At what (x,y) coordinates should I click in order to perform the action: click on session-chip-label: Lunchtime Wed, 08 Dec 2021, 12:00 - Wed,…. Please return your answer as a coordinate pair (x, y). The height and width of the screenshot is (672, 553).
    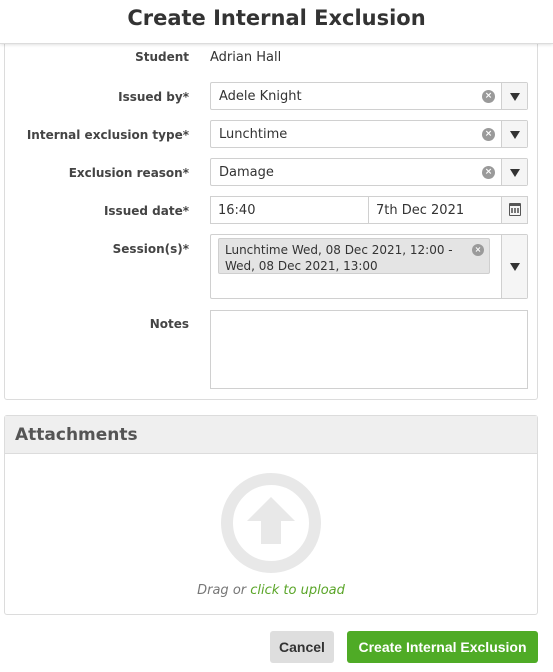
    Looking at the image, I should click on (339, 258).